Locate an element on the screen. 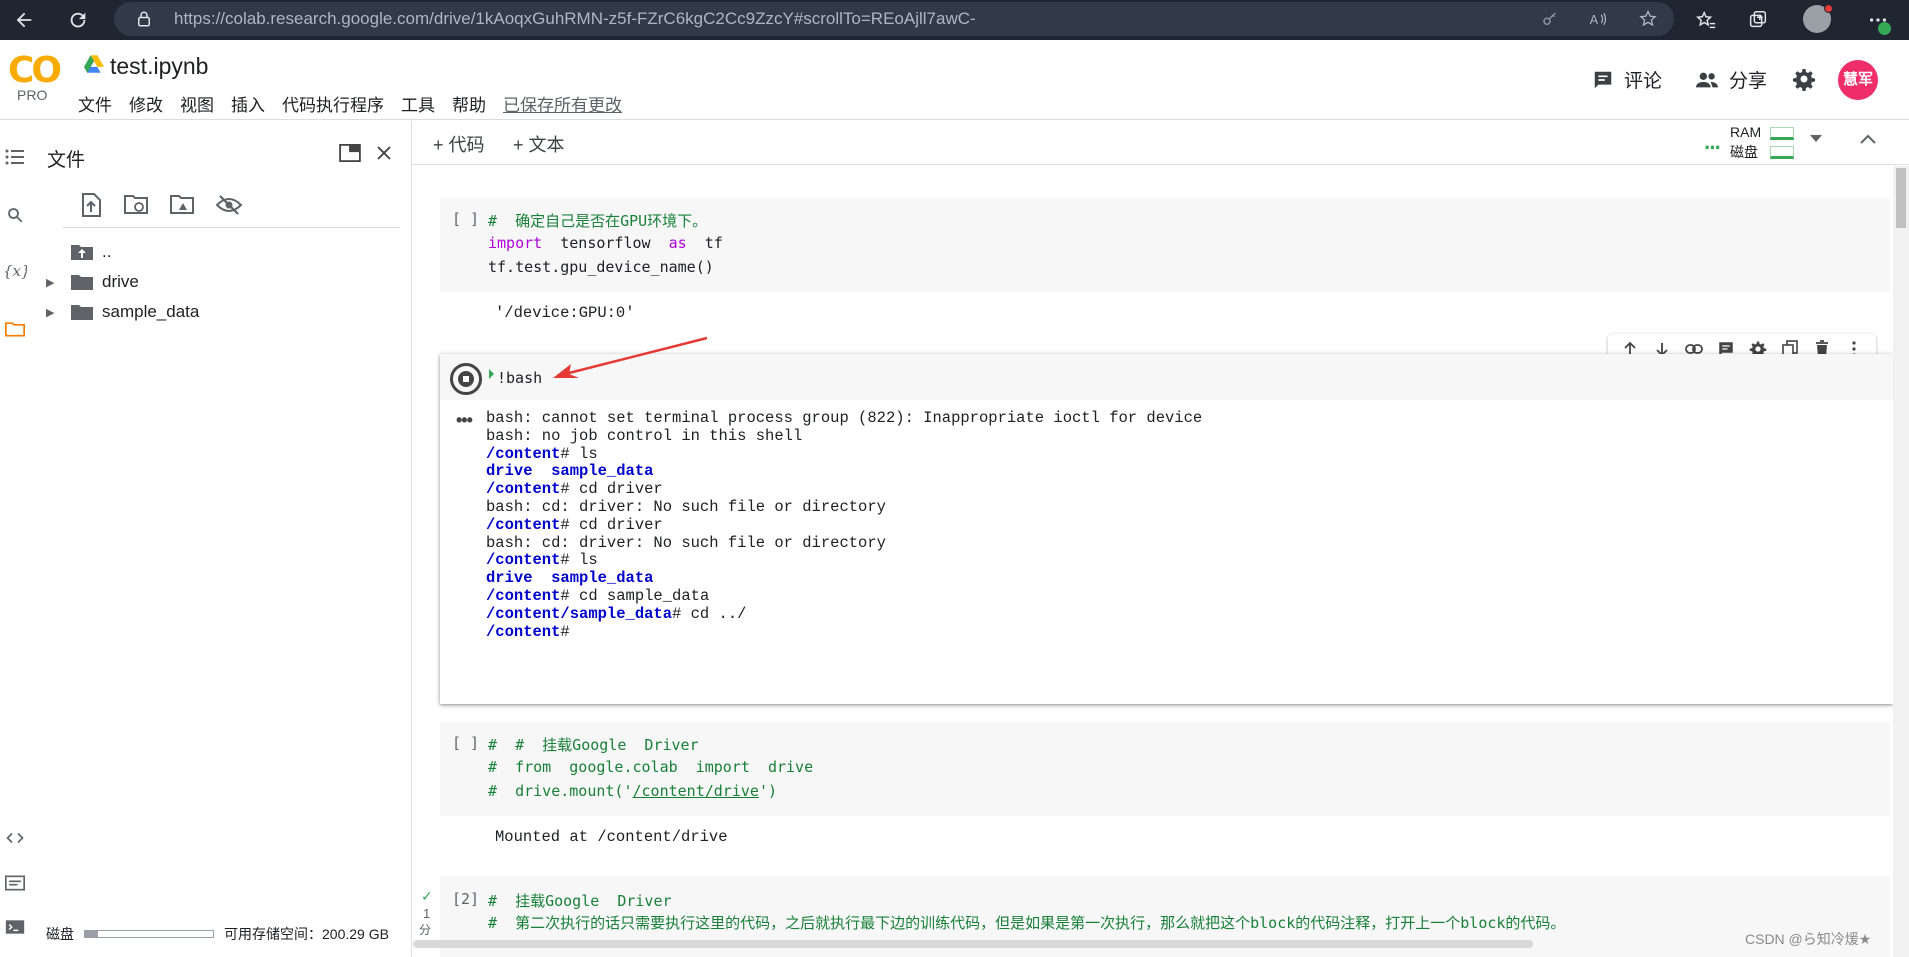  code-line: # # 挂载Google Driver is located at coordinates (593, 745).